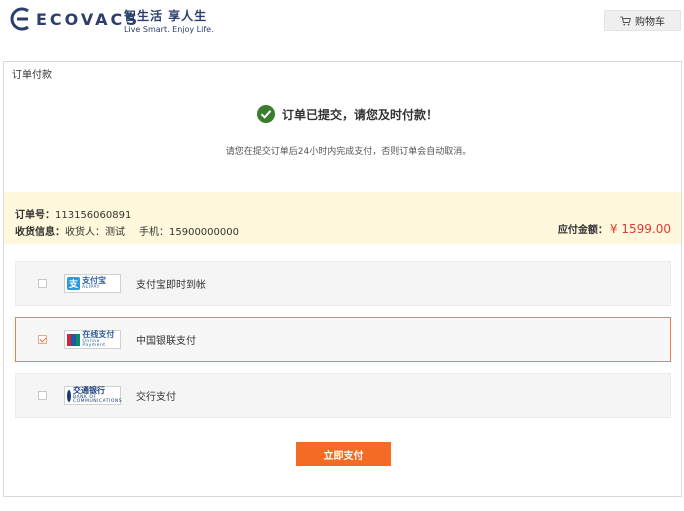  What do you see at coordinates (93, 215) in the screenshot?
I see `order-number: 113156060891` at bounding box center [93, 215].